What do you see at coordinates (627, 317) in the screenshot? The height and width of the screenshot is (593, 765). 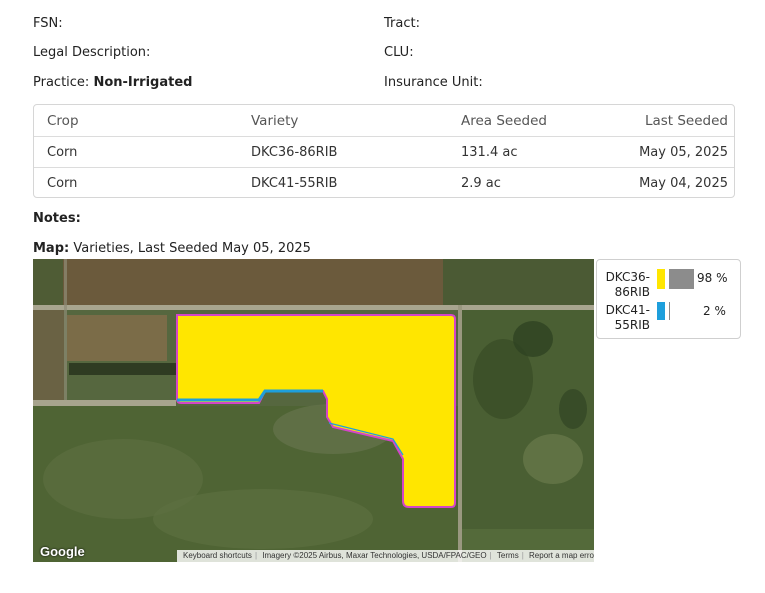 I see `legend-item-name: DKC41- 55RIB` at bounding box center [627, 317].